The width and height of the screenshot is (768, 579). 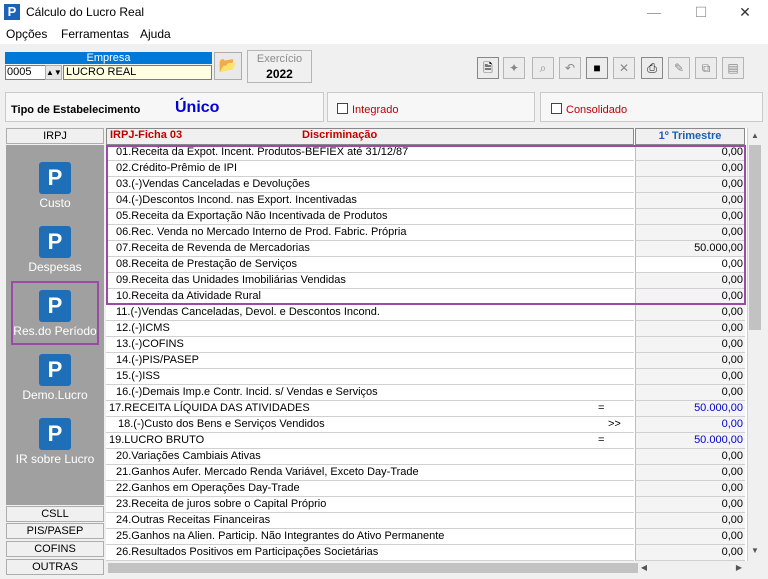 I want to click on nav-outras-button: OUTRAS, so click(x=55, y=567).